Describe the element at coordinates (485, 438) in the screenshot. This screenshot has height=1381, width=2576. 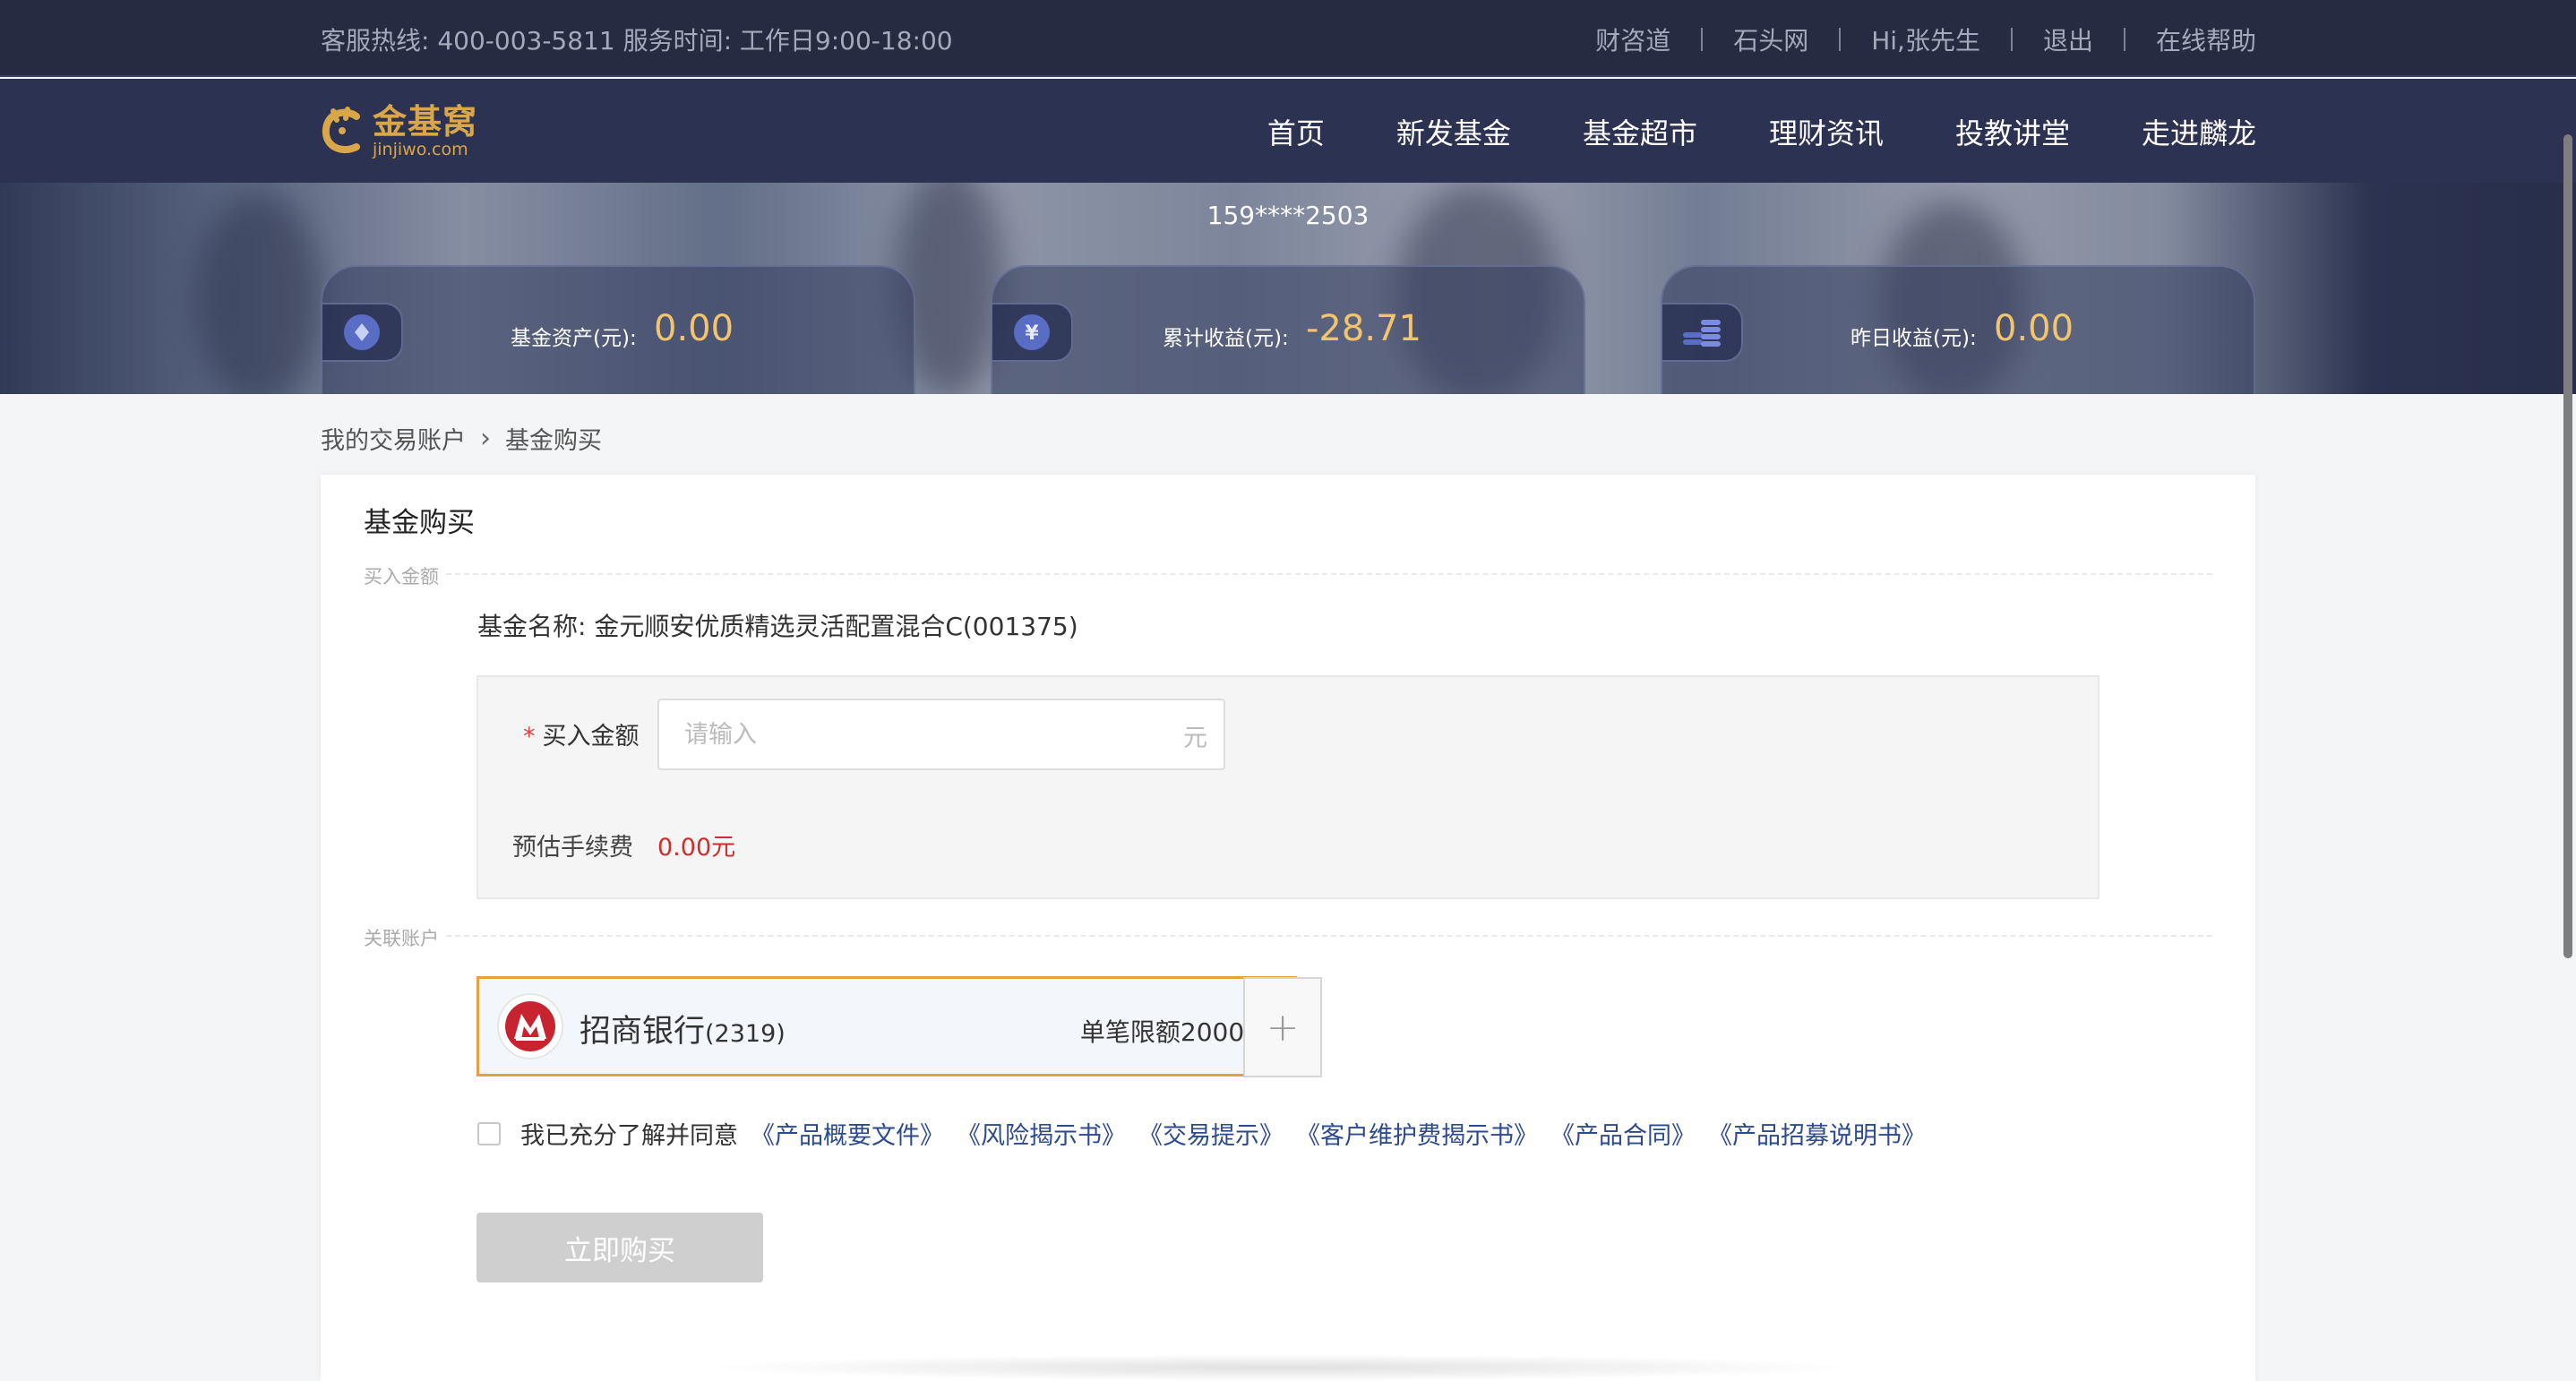
I see `chevron-right-icon: ›` at that location.